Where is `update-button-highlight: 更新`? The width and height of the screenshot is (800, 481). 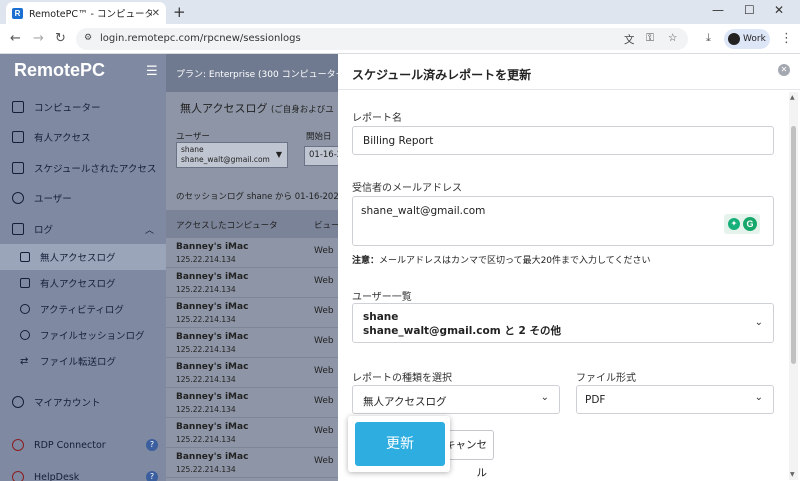 update-button-highlight: 更新 is located at coordinates (399, 444).